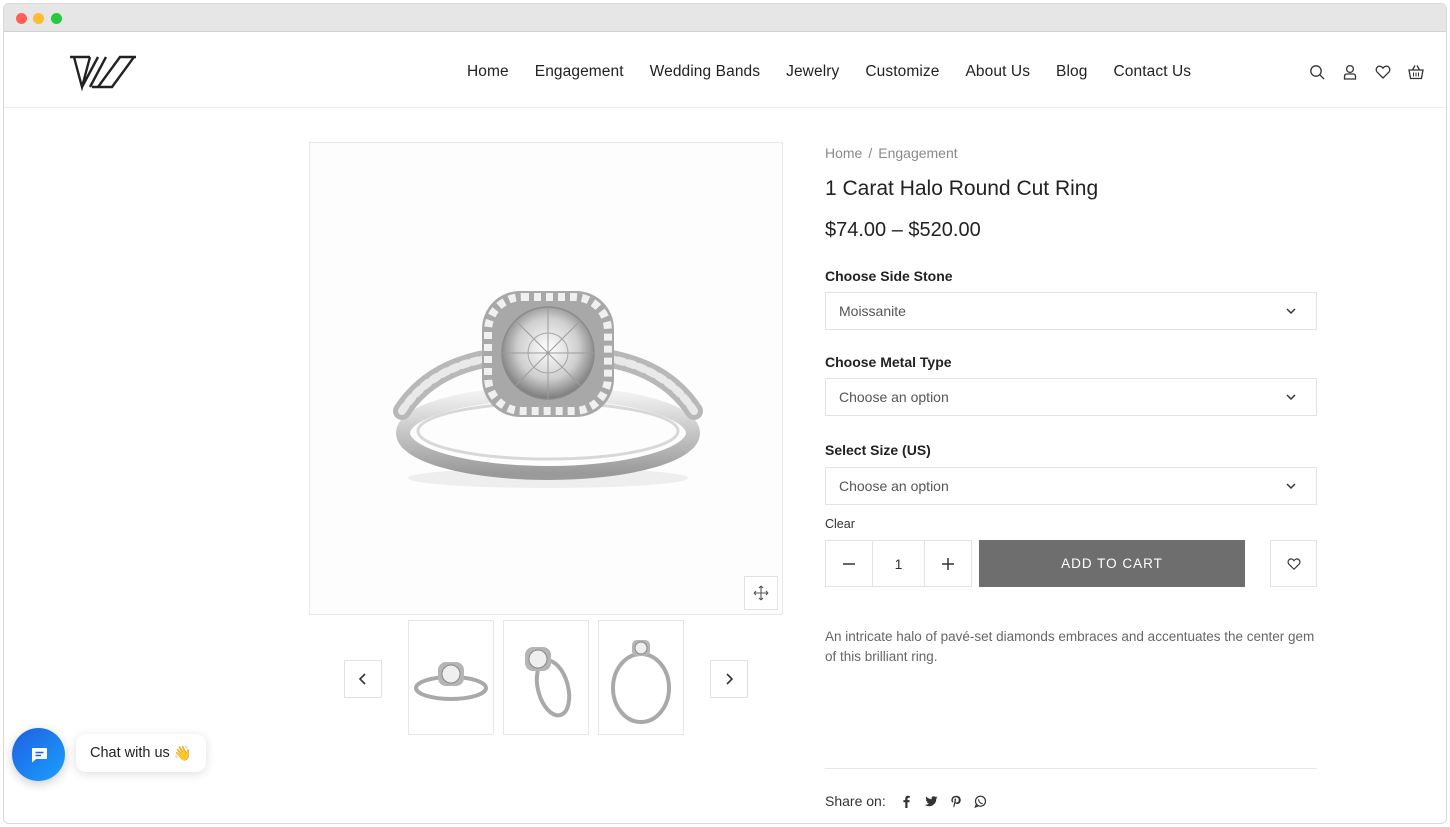 Image resolution: width=1450 pixels, height=827 pixels. What do you see at coordinates (38, 18) in the screenshot?
I see `minimize-window-button` at bounding box center [38, 18].